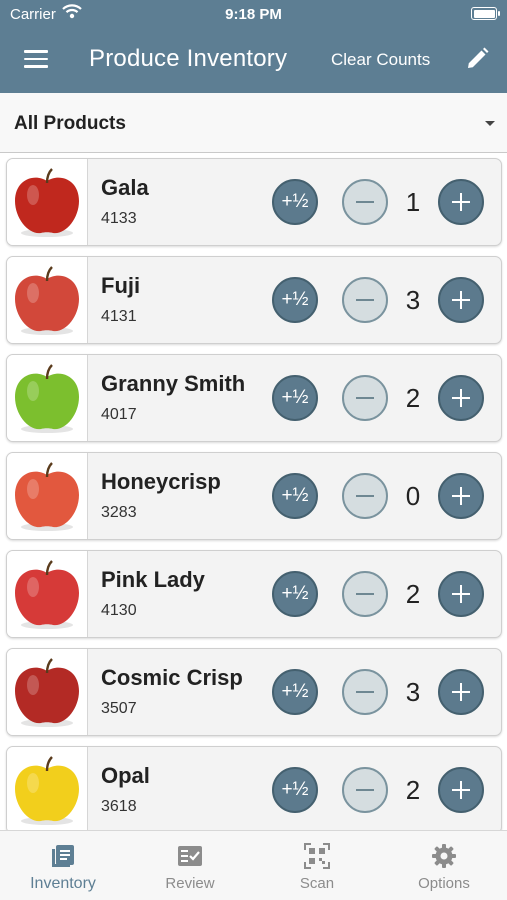  What do you see at coordinates (254, 398) in the screenshot?
I see `product-row: Granny Smith 4017 +½ 2` at bounding box center [254, 398].